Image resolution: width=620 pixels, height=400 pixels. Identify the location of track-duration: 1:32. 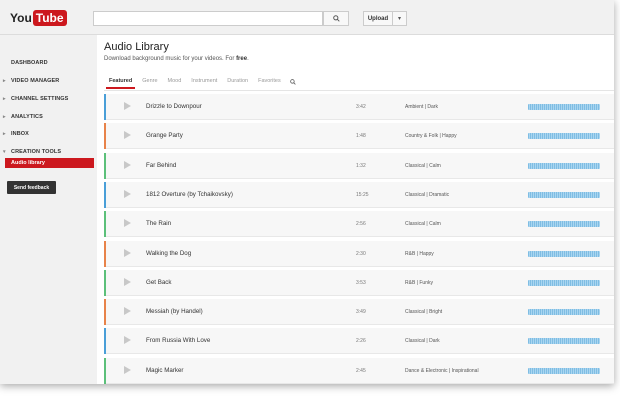
(361, 165).